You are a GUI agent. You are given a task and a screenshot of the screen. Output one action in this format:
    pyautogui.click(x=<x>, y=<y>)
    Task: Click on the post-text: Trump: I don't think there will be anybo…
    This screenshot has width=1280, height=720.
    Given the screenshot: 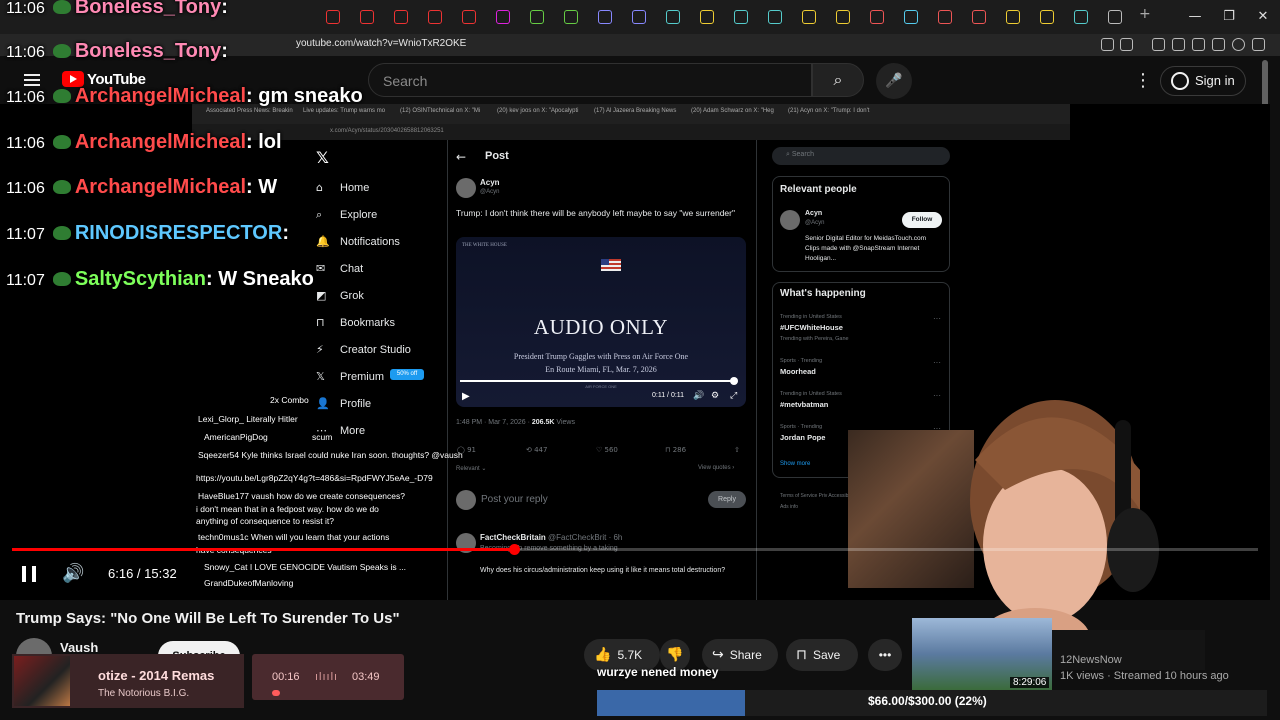 What is the action you would take?
    pyautogui.click(x=596, y=213)
    